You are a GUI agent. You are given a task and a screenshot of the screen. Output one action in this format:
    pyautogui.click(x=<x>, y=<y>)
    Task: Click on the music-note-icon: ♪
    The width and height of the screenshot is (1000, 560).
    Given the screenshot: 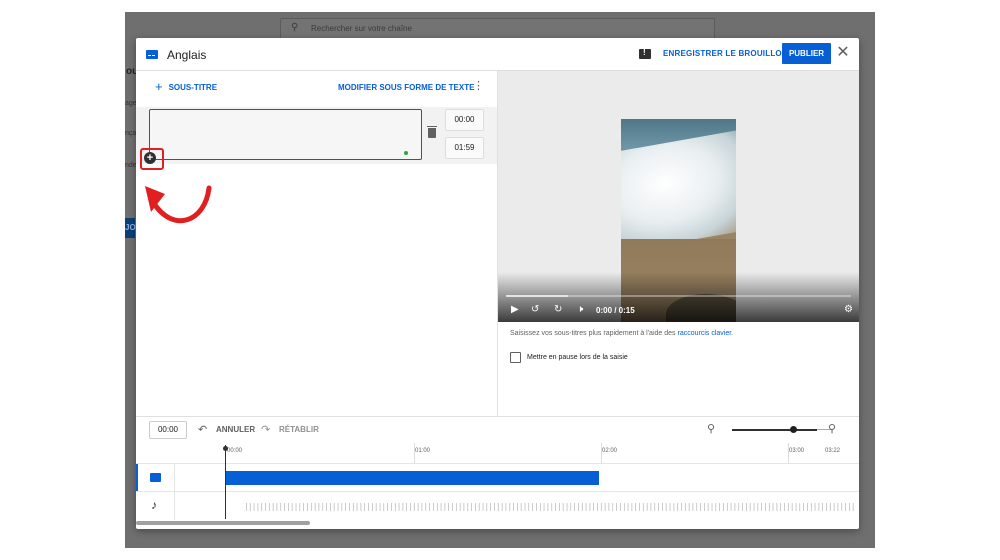 What is the action you would take?
    pyautogui.click(x=154, y=505)
    